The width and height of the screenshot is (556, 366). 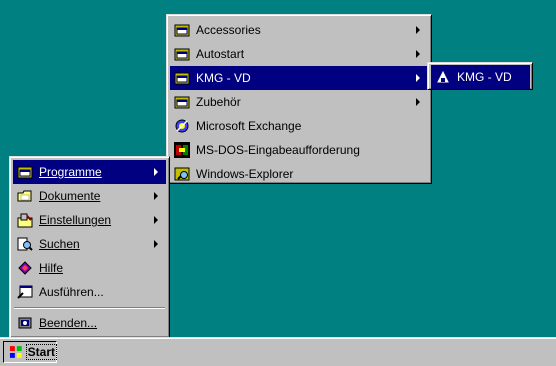 I want to click on programs-item-zubehoer: Zubehör, so click(x=299, y=102).